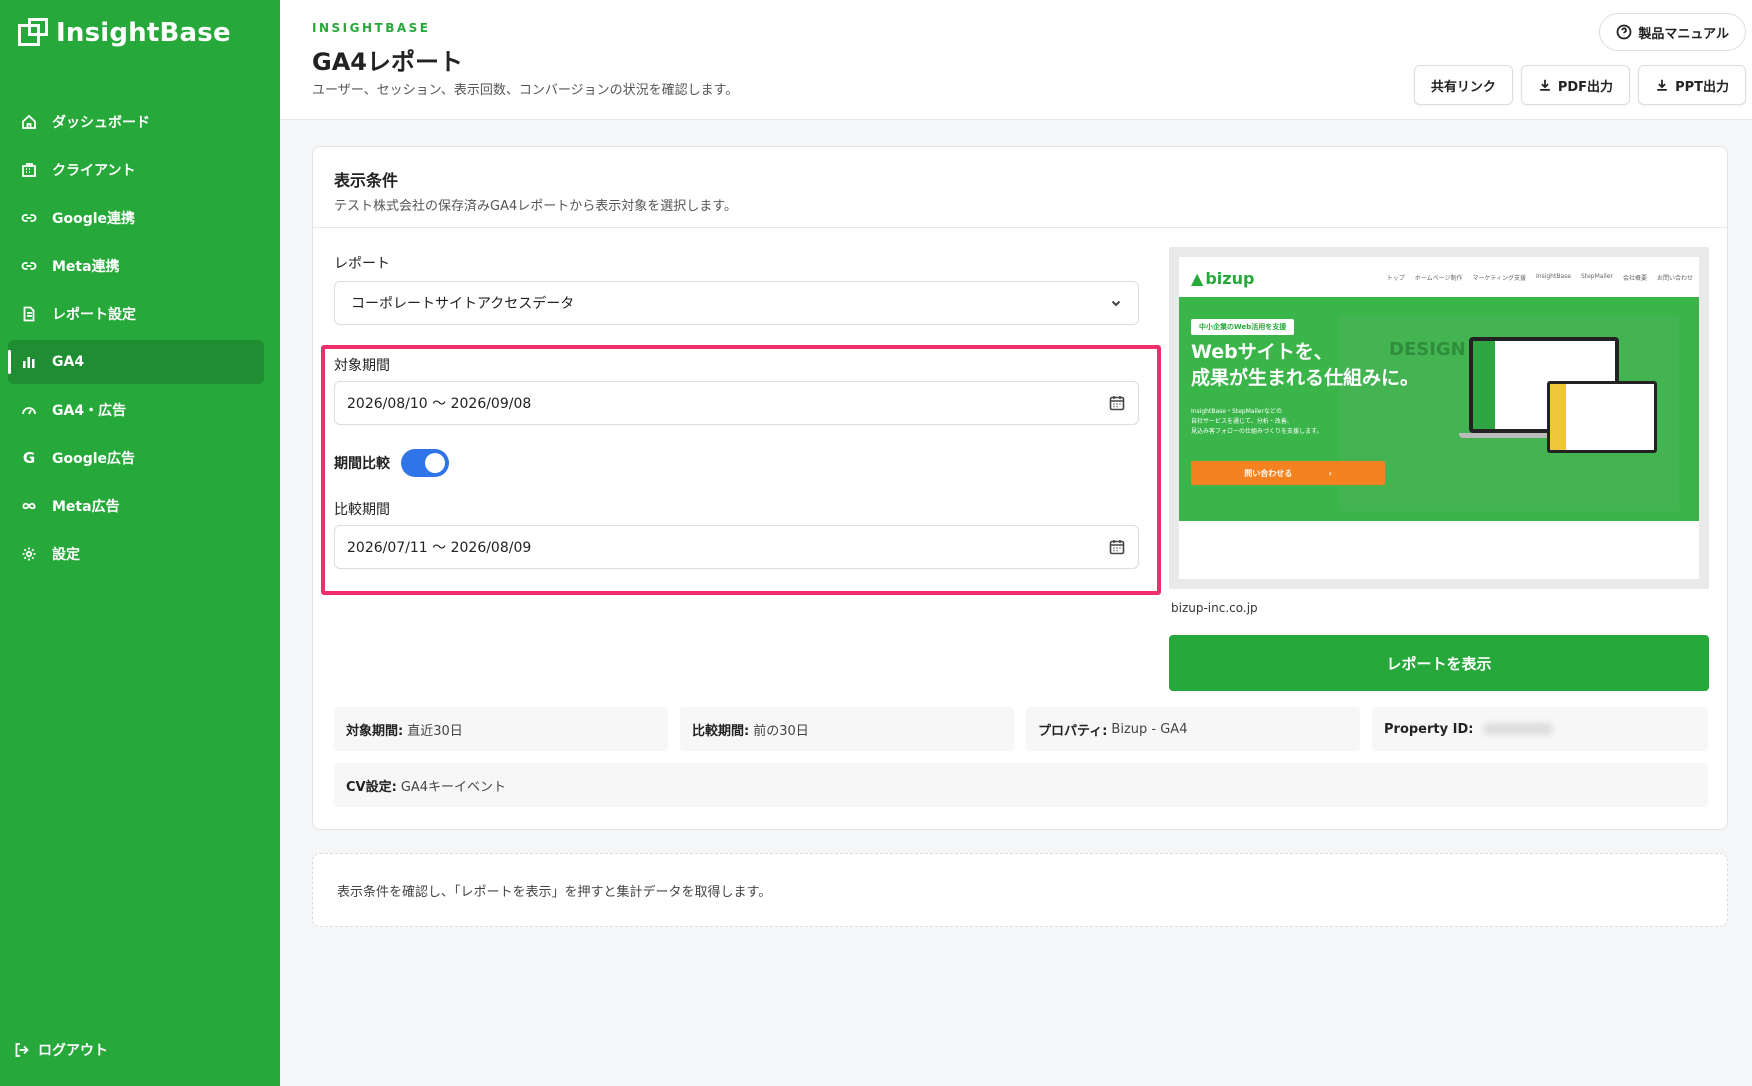  I want to click on sidebar-item-label: クライアント, so click(94, 171).